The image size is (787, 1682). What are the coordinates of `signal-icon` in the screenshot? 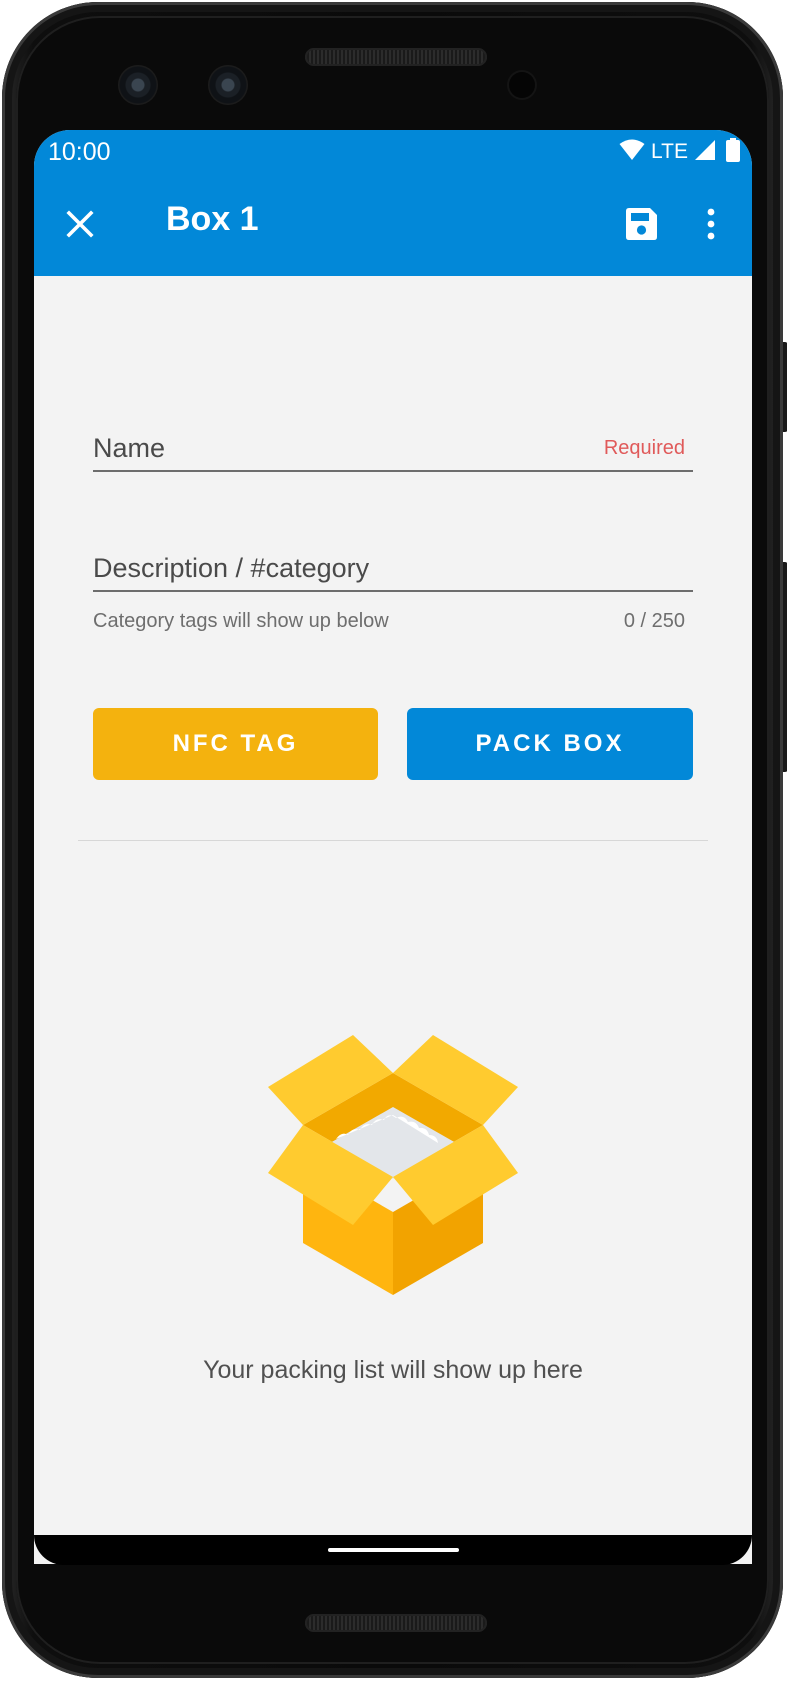 It's located at (705, 152).